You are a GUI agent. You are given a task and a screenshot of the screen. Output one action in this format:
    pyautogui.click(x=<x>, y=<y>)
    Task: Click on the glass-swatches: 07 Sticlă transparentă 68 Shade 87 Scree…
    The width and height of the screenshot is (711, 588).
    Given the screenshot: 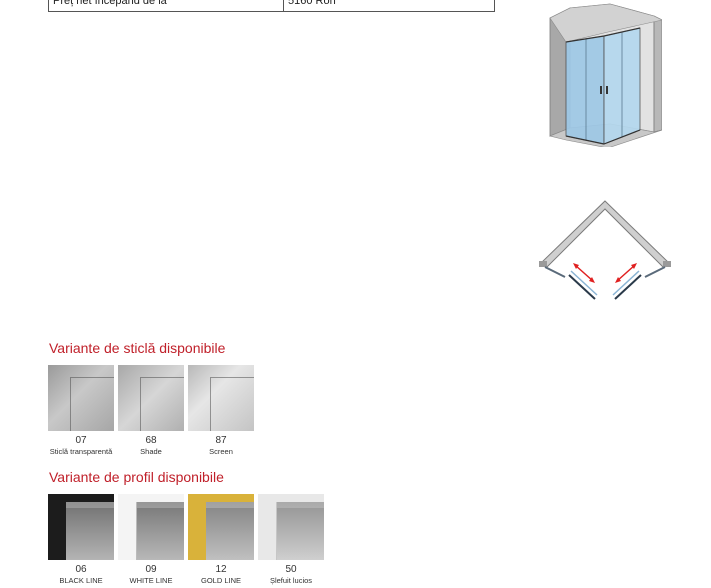 What is the action you would take?
    pyautogui.click(x=153, y=411)
    